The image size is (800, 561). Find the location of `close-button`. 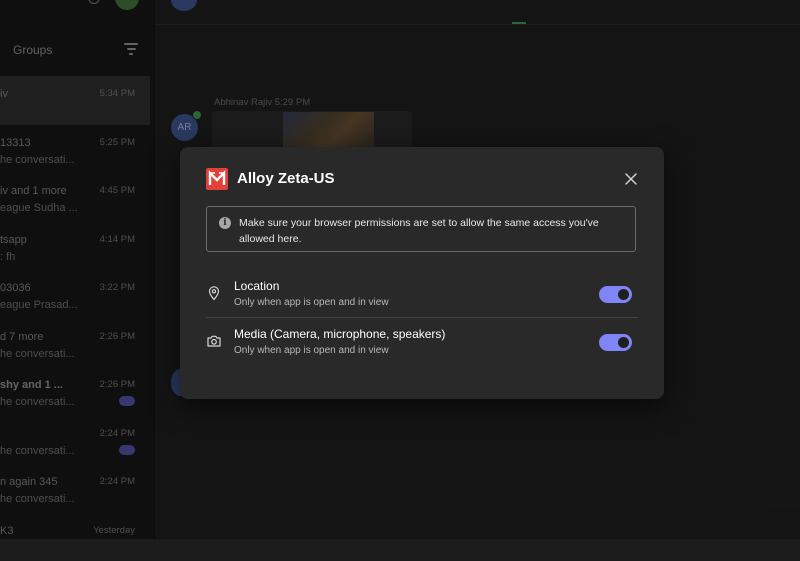

close-button is located at coordinates (631, 179).